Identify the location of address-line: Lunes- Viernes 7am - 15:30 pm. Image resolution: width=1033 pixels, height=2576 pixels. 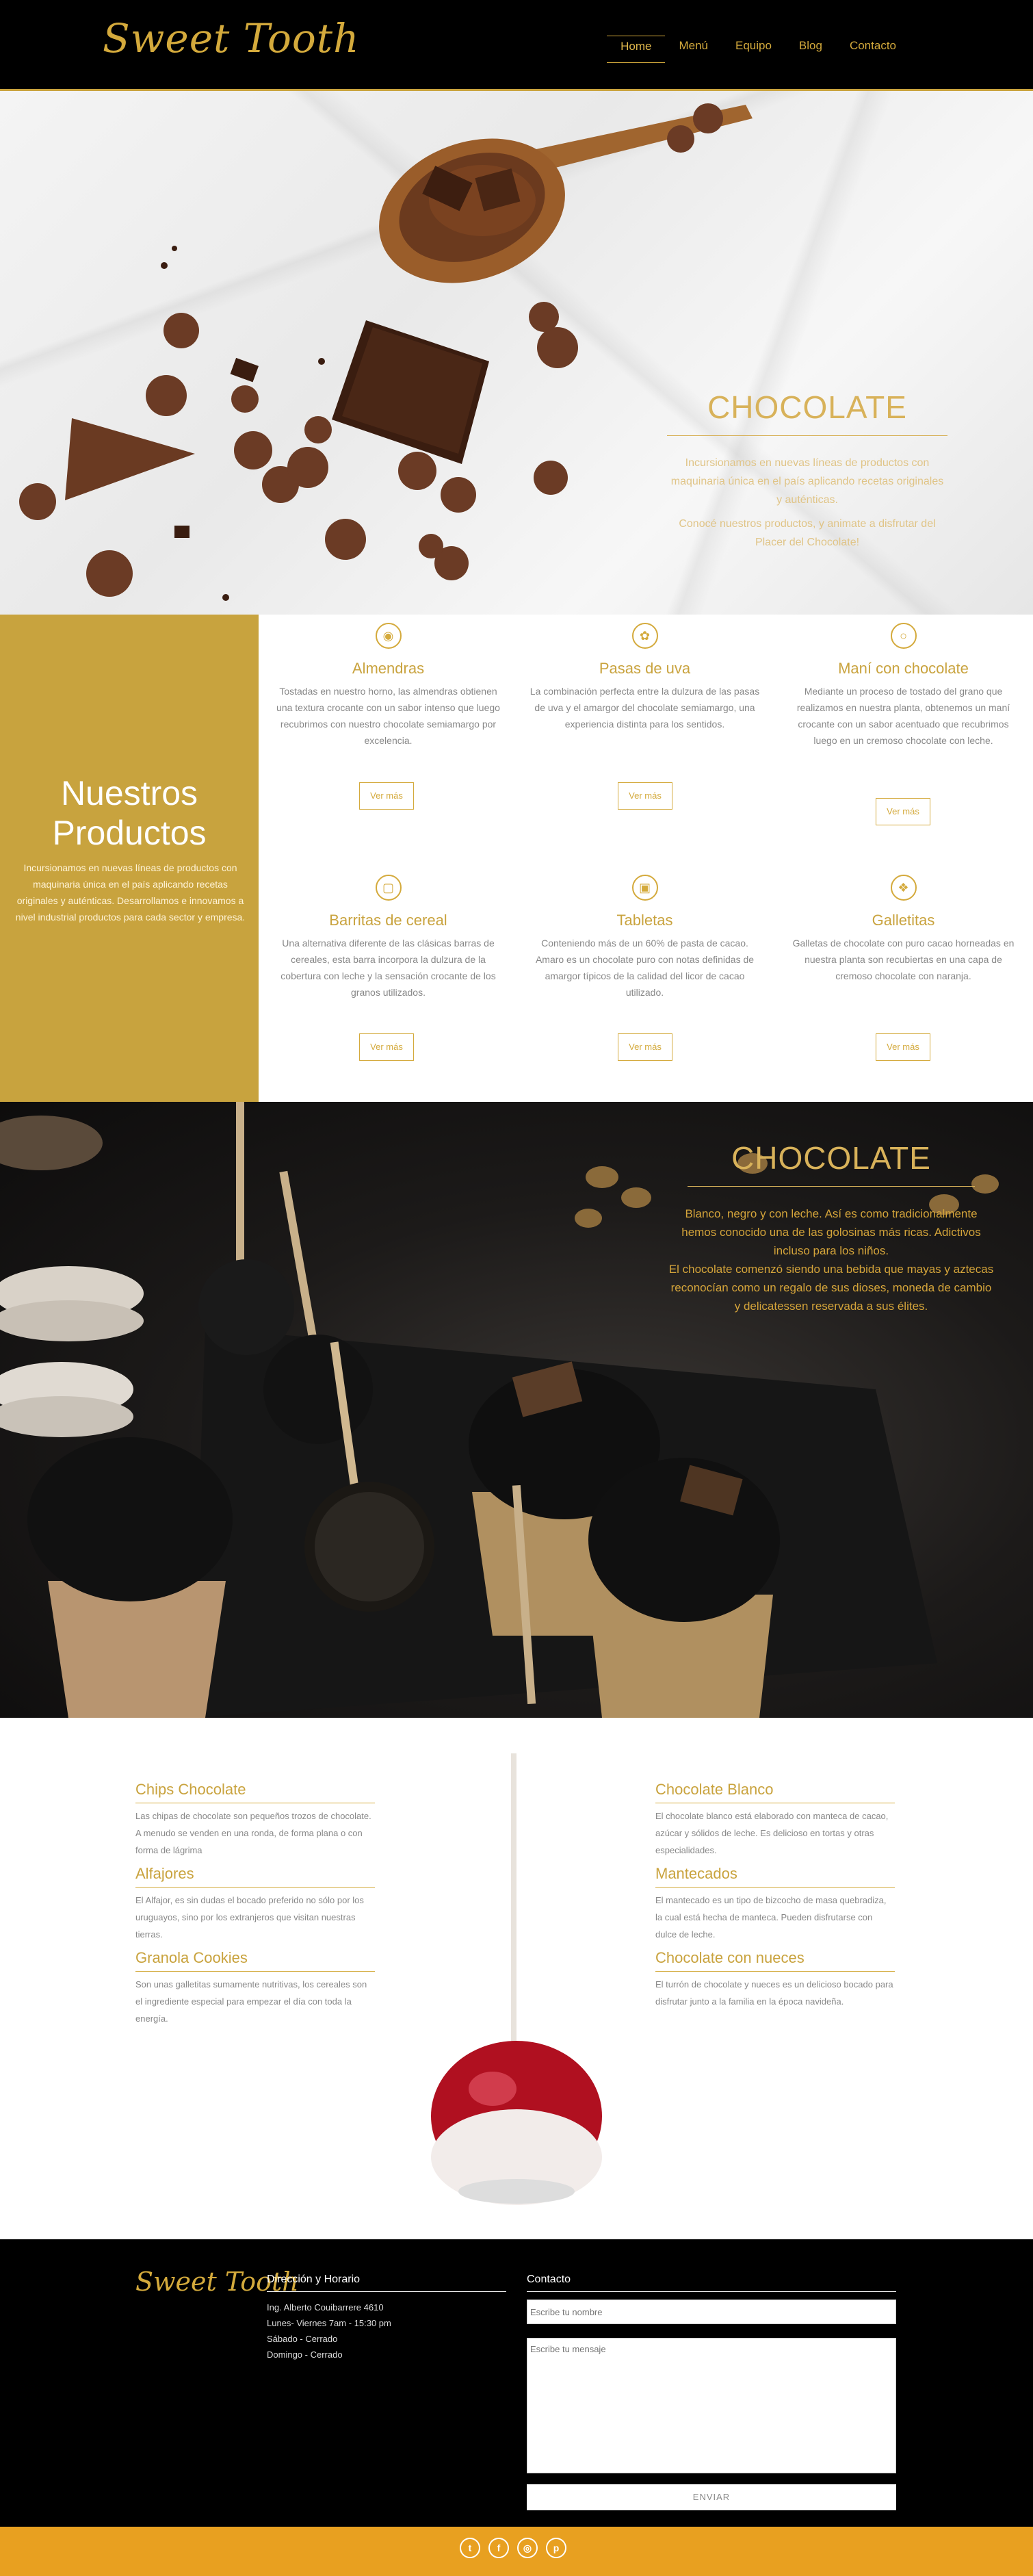
(329, 2323).